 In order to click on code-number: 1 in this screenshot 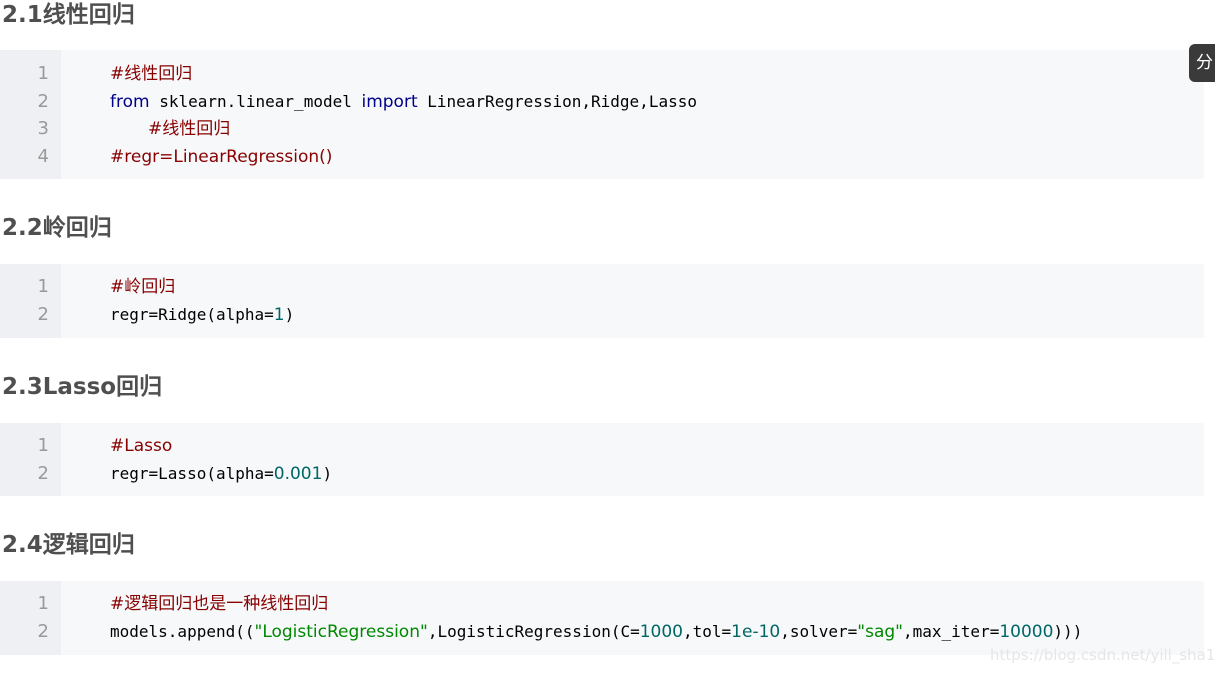, I will do `click(279, 315)`.